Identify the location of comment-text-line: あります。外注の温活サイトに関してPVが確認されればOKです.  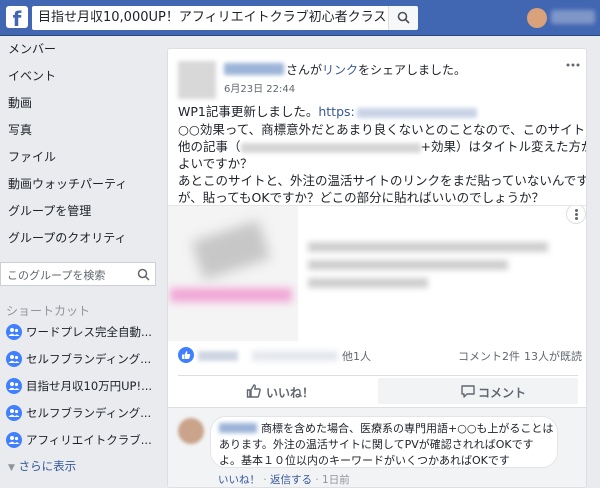
(376, 444).